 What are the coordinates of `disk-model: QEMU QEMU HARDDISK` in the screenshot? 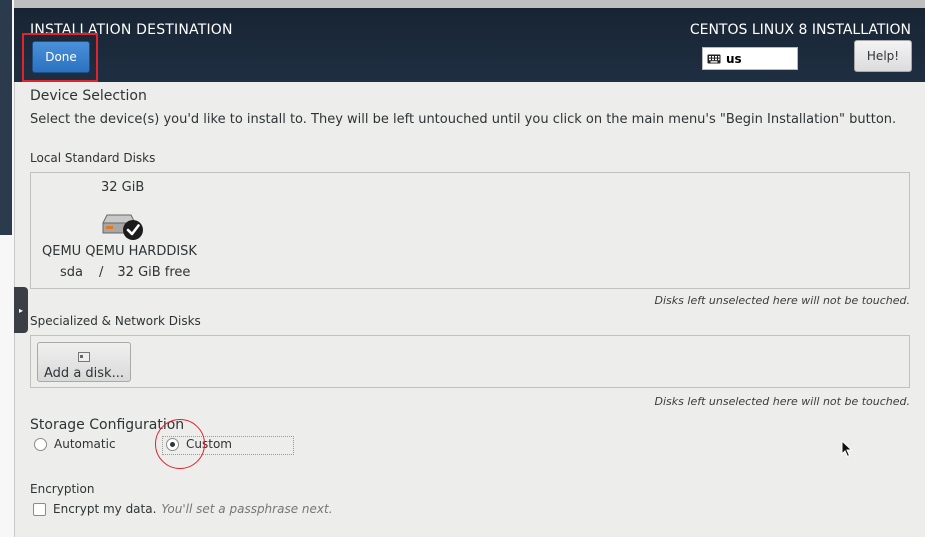 It's located at (119, 251).